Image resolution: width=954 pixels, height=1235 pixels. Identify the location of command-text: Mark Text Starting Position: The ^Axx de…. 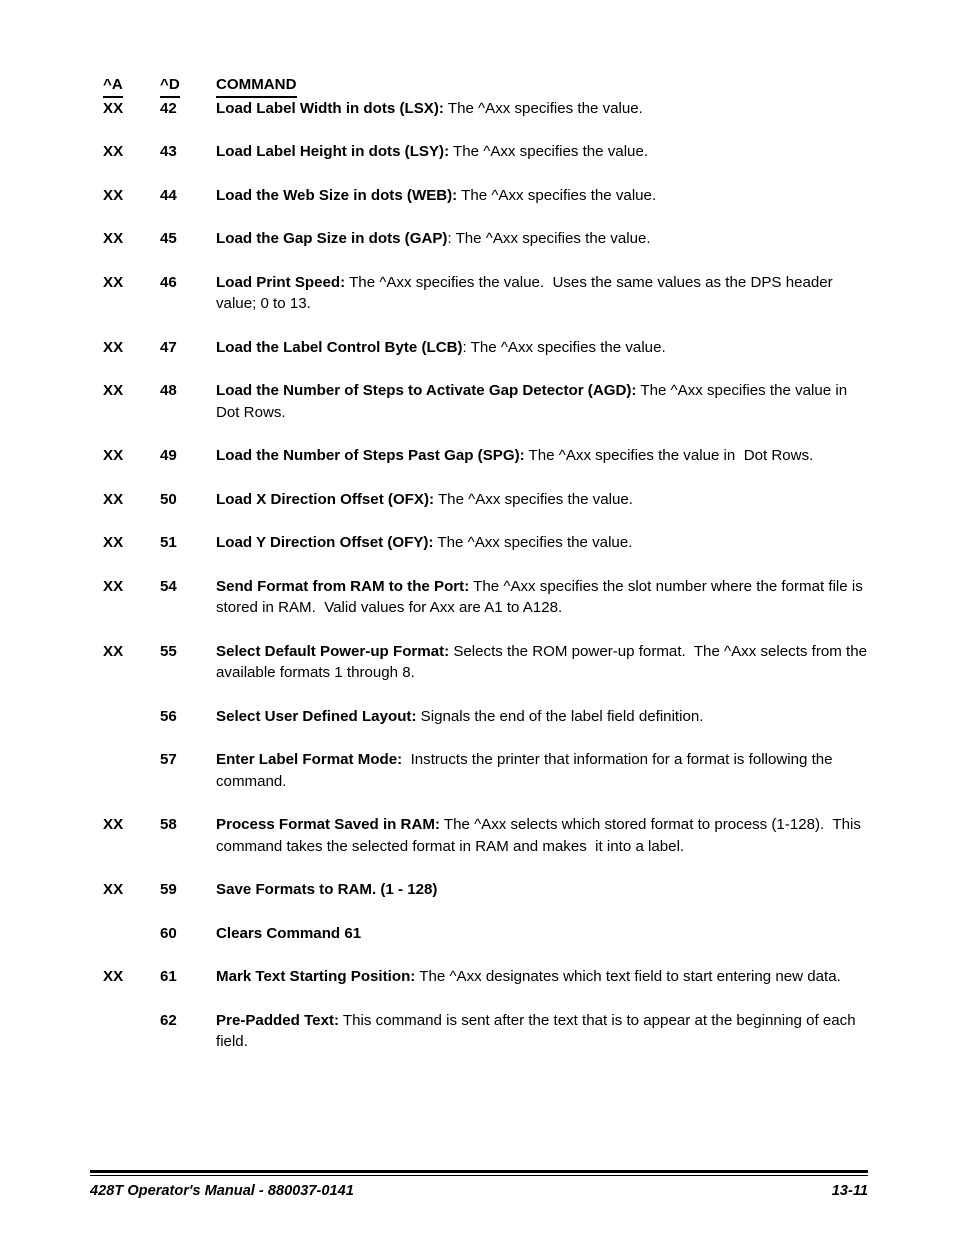
(543, 977).